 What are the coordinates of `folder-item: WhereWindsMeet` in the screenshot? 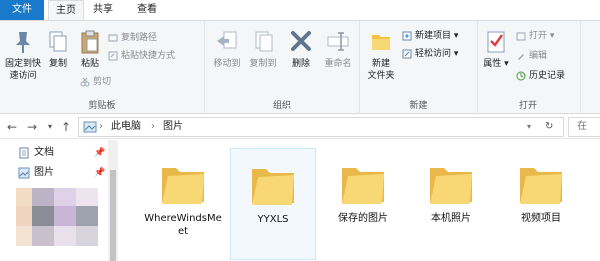 It's located at (183, 204).